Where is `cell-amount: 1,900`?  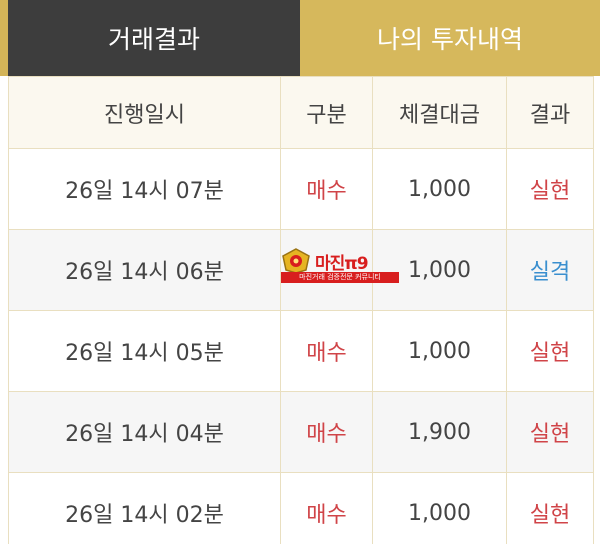
cell-amount: 1,900 is located at coordinates (439, 432).